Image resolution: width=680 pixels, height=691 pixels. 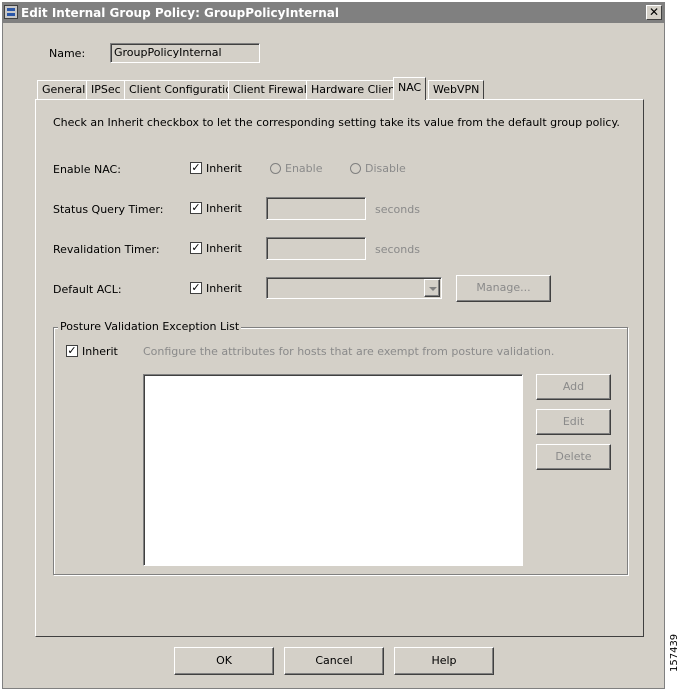 What do you see at coordinates (354, 288) in the screenshot?
I see `default-acl-select` at bounding box center [354, 288].